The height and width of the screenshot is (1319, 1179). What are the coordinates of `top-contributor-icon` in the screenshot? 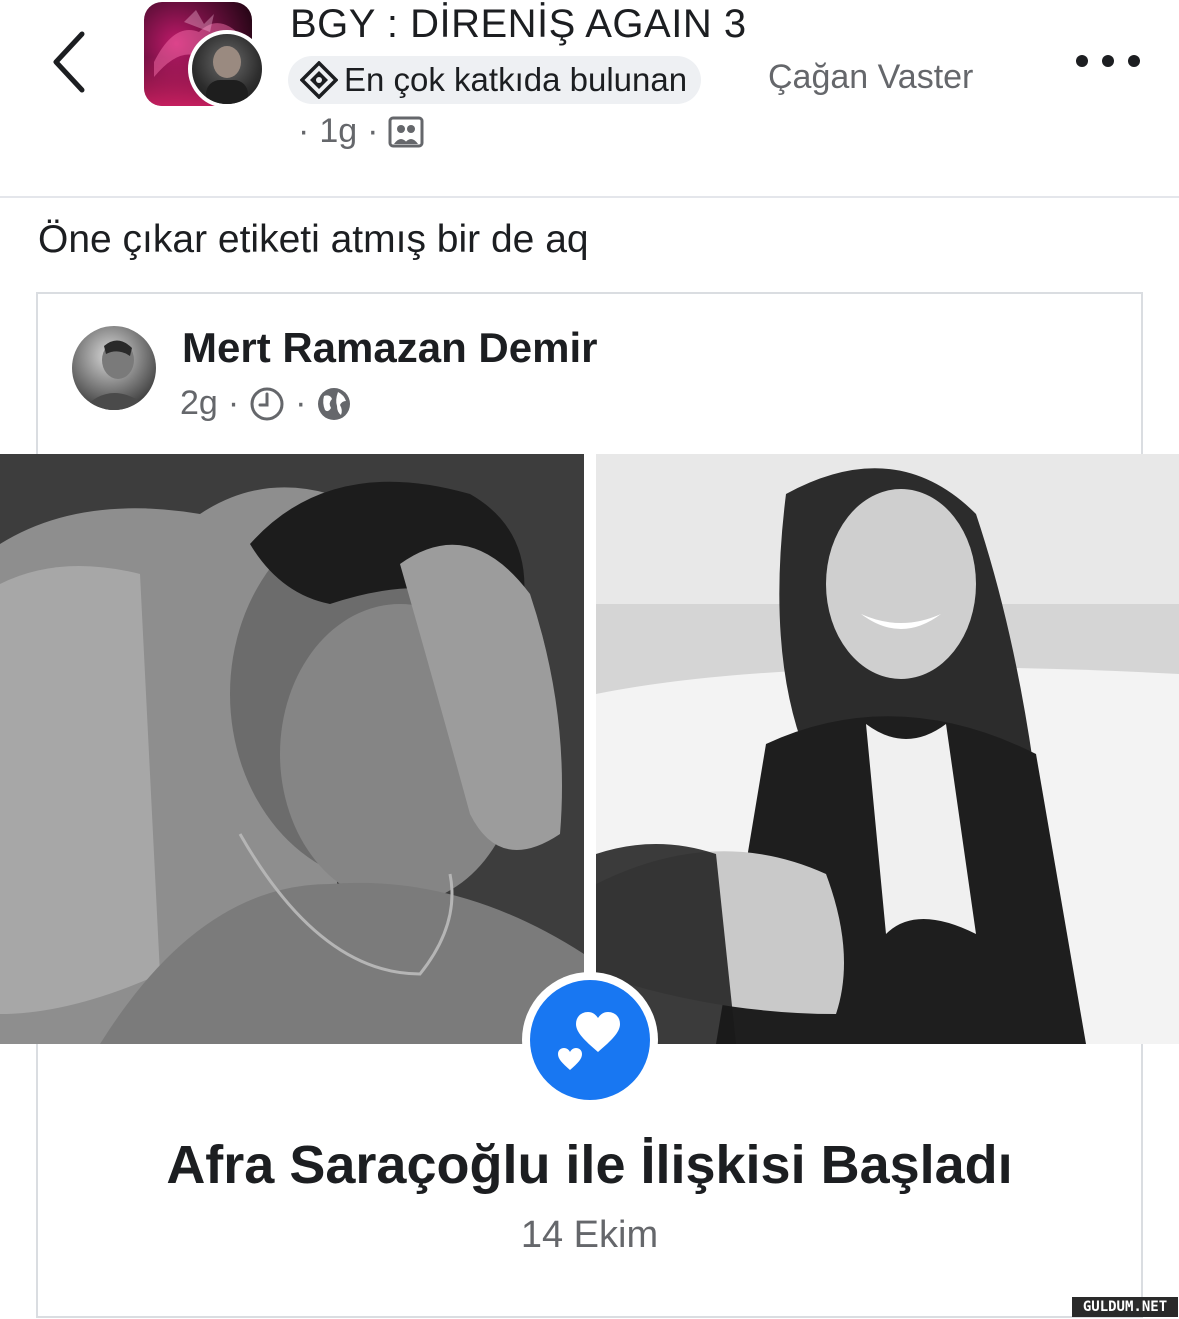 It's located at (319, 80).